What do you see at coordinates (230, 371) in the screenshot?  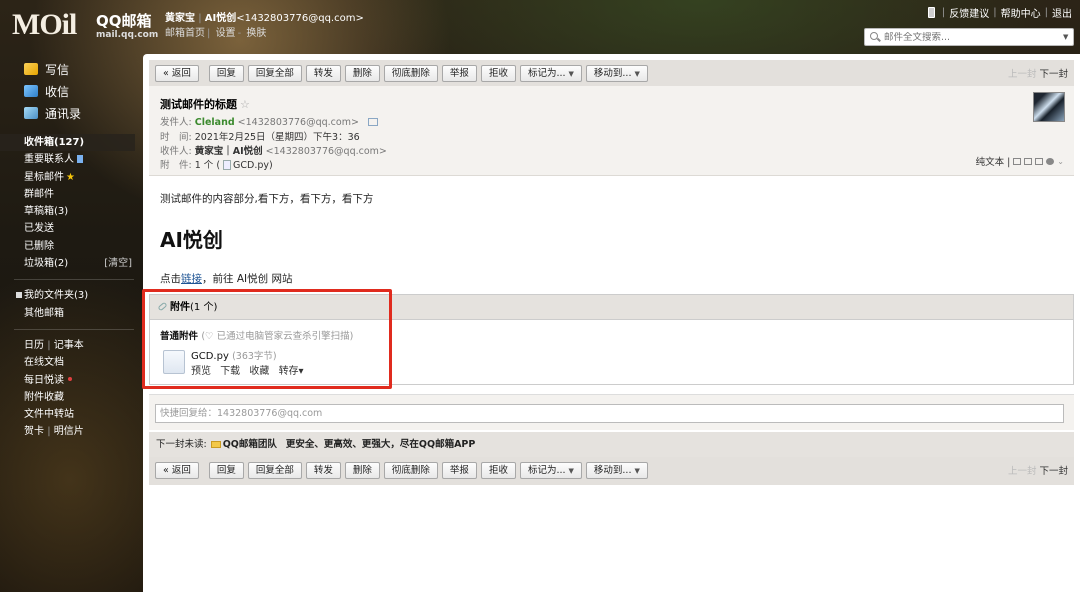 I see `download-link: 下载` at bounding box center [230, 371].